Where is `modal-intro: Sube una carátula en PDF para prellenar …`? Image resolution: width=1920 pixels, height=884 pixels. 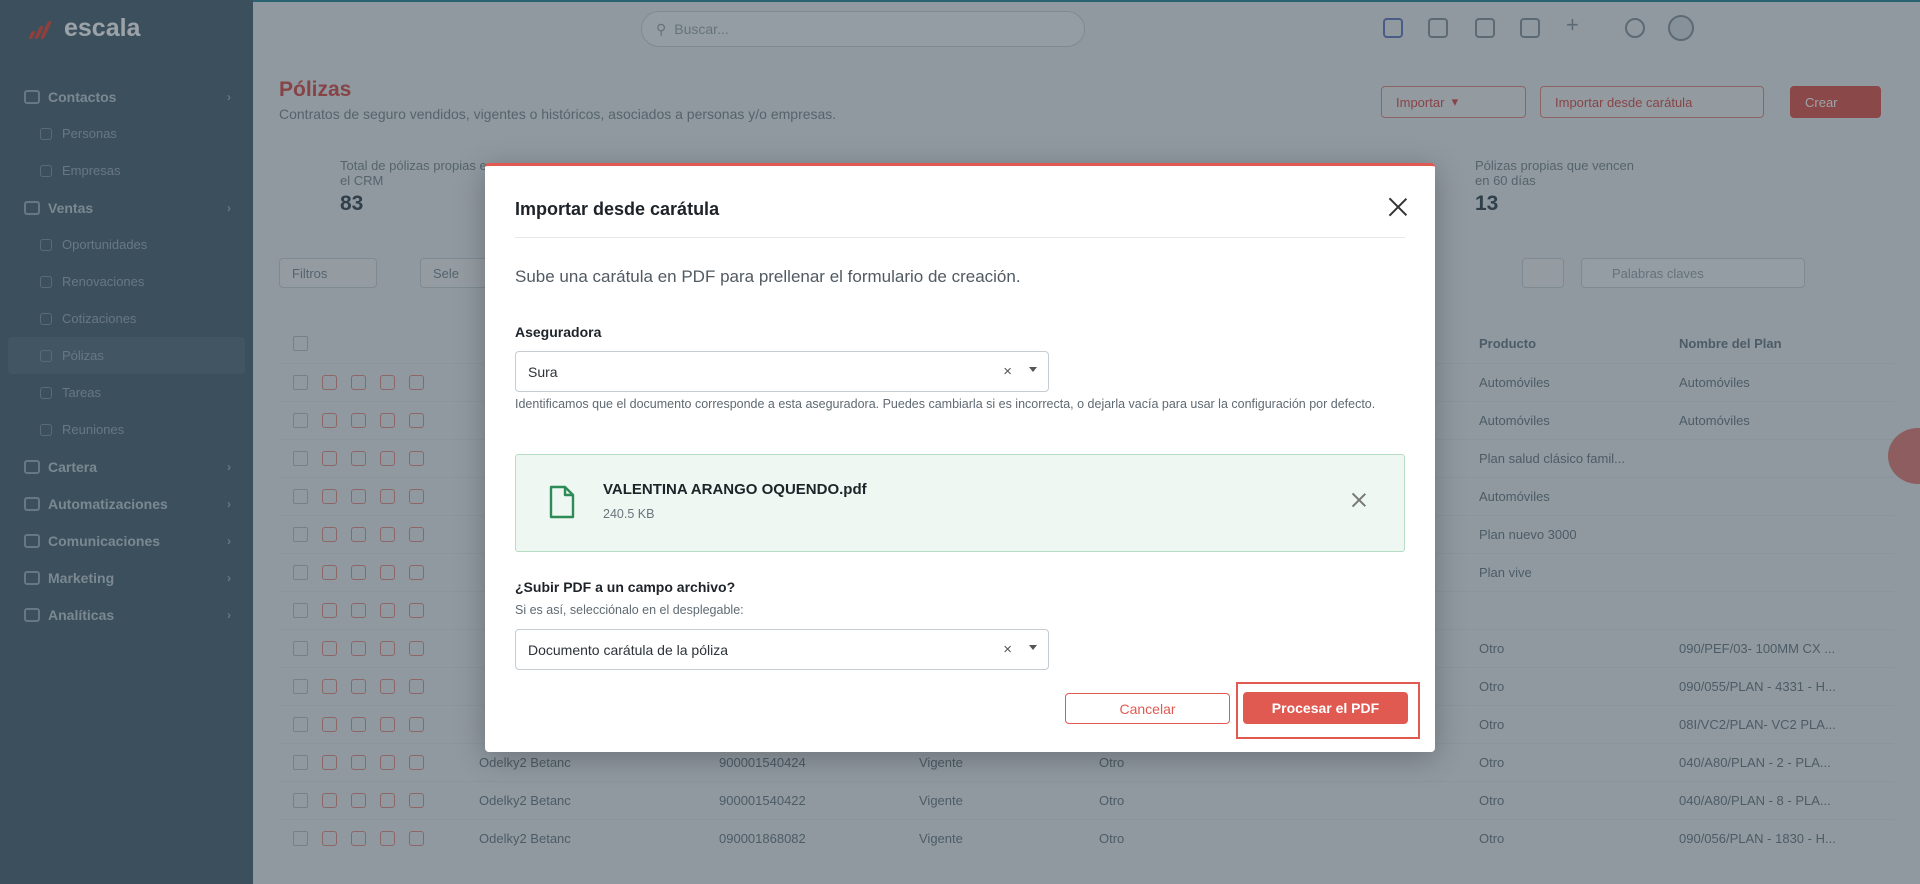
modal-intro: Sube una carátula en PDF para prellenar … is located at coordinates (768, 276).